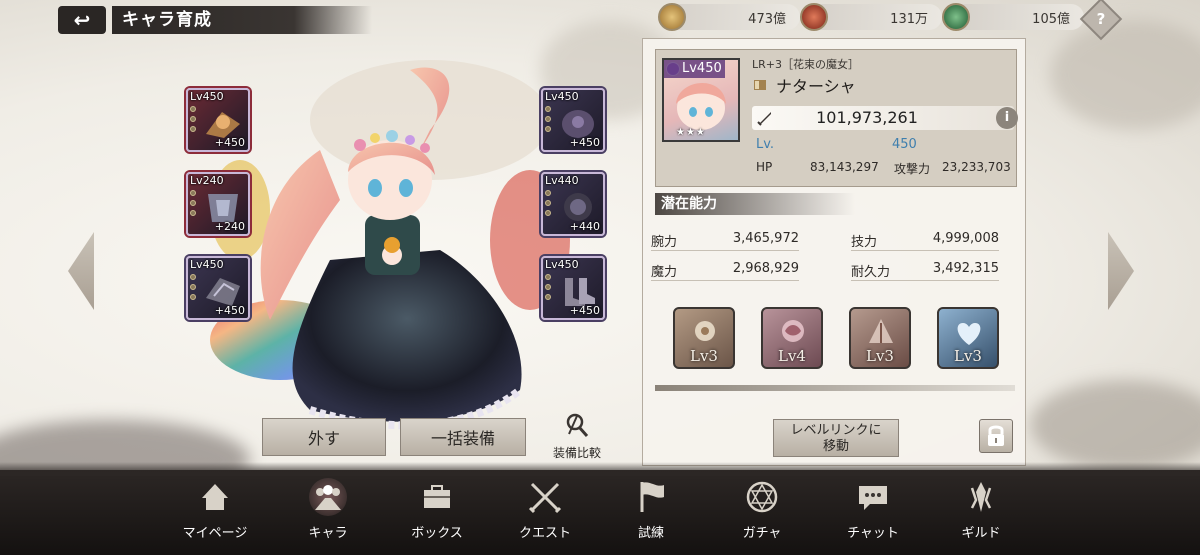  I want to click on level-link-label-line2: 移動, so click(835, 446).